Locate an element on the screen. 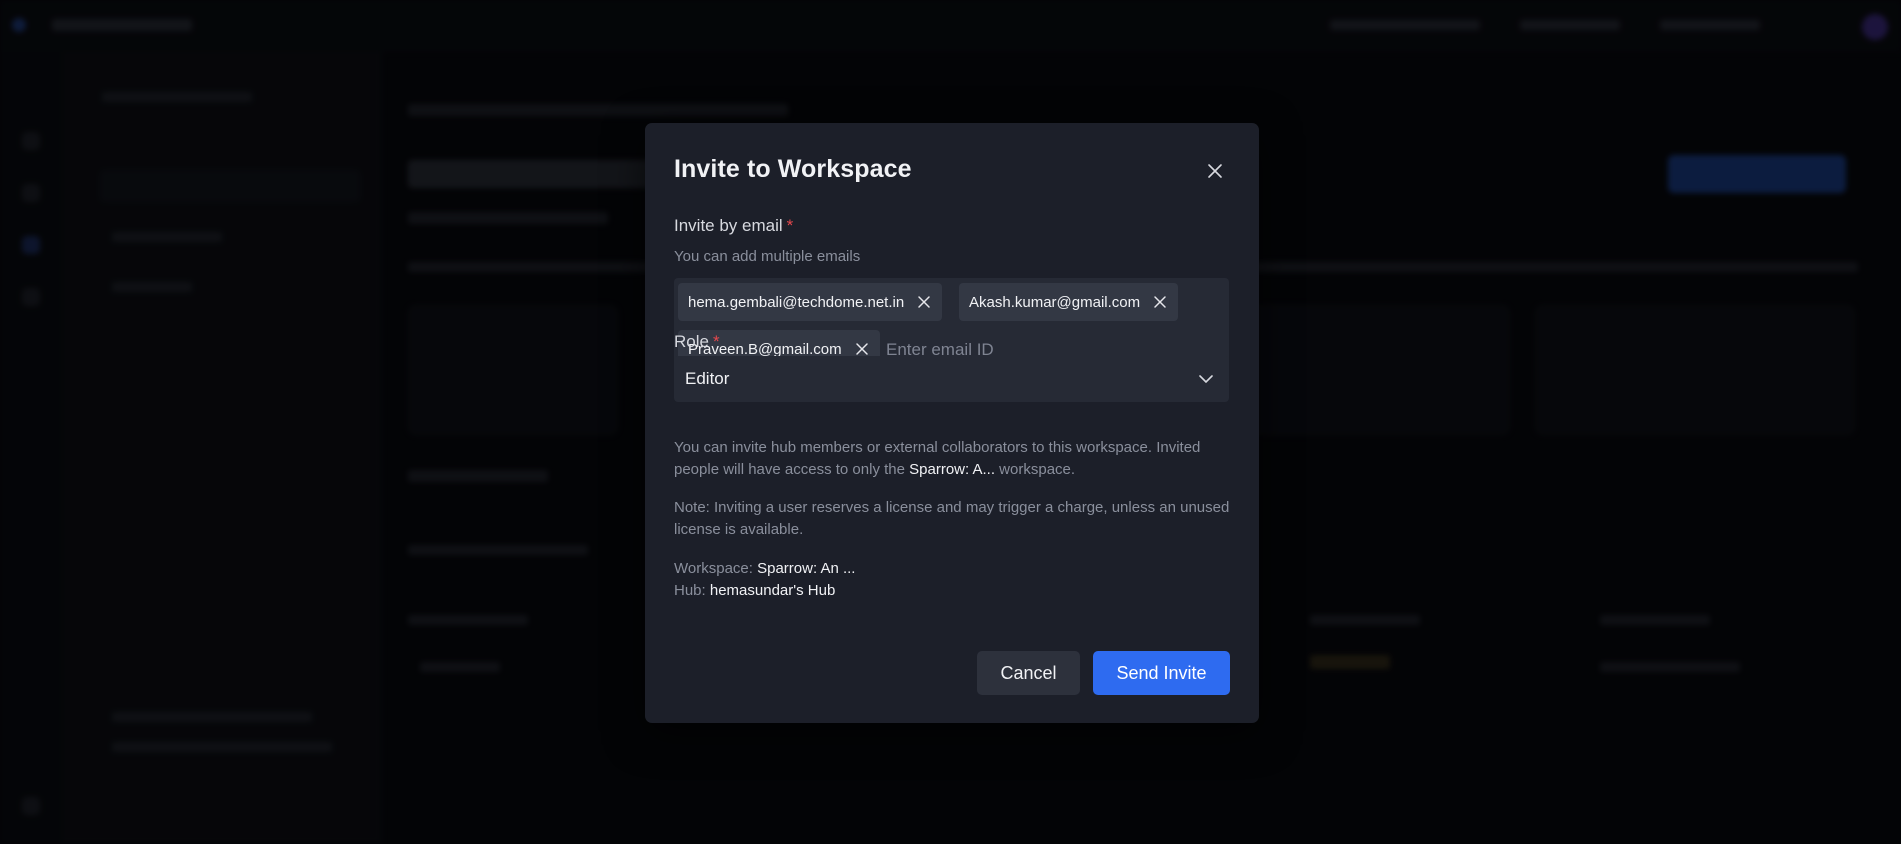 This screenshot has height=844, width=1901. role-selected-value: Editor is located at coordinates (707, 378).